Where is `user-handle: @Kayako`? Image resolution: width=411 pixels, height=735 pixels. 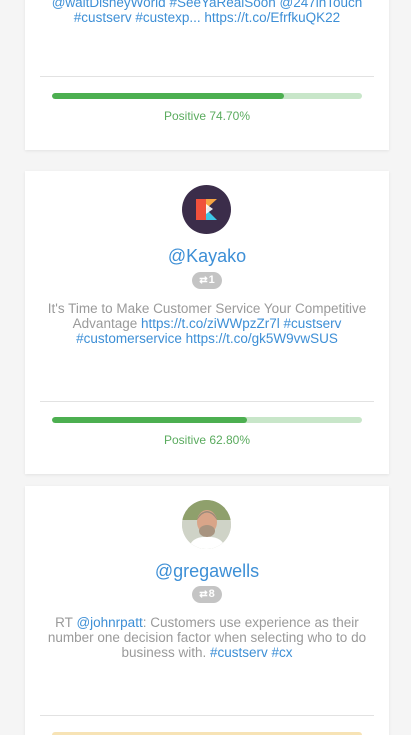 user-handle: @Kayako is located at coordinates (207, 256).